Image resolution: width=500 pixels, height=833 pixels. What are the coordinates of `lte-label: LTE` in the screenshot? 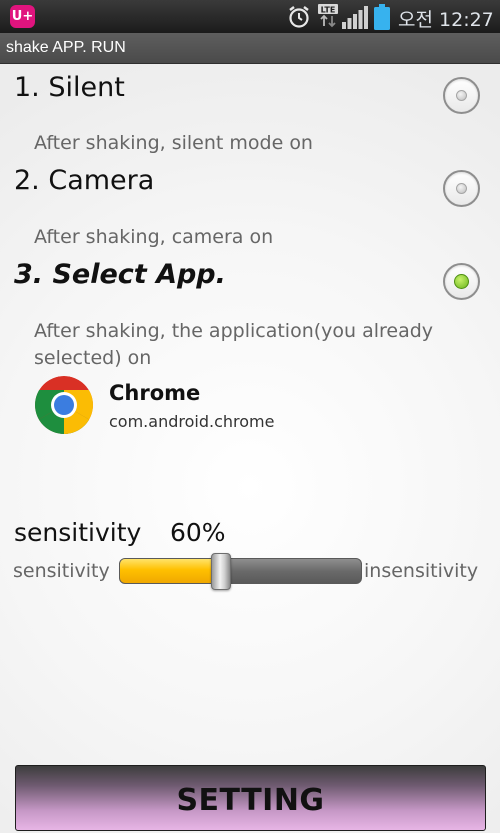 It's located at (328, 10).